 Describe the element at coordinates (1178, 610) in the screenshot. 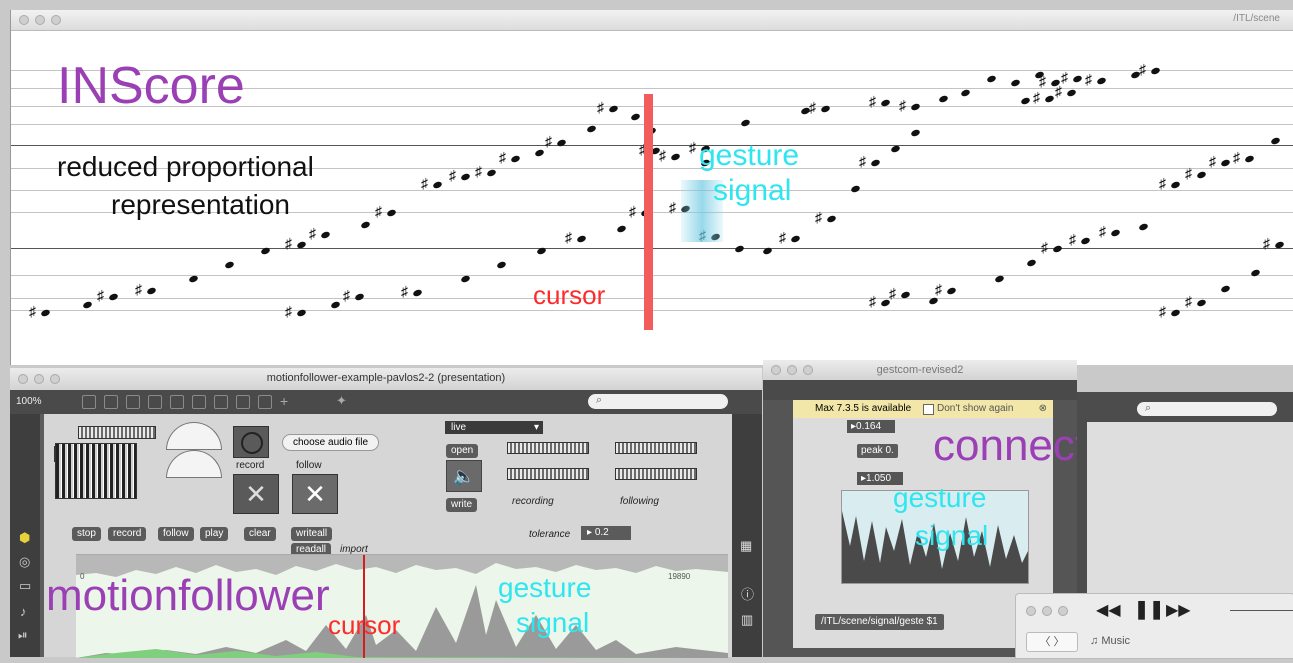

I see `fast-forward-icon: ▶▶` at that location.